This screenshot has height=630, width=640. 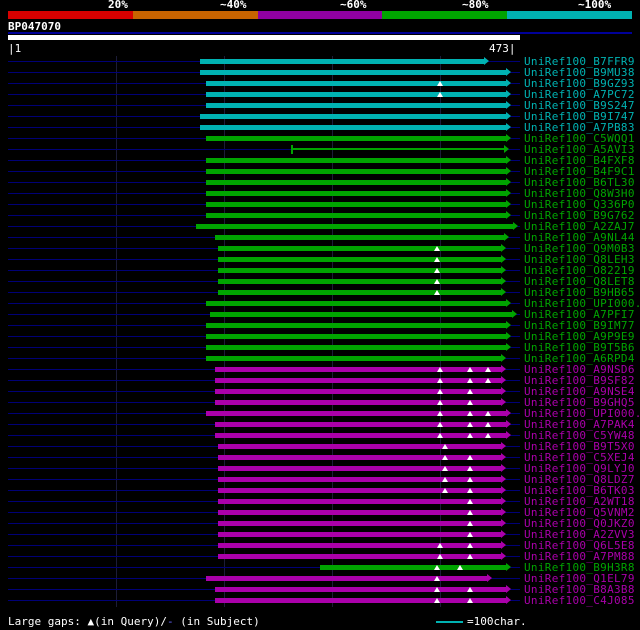 What do you see at coordinates (497, 621) in the screenshot?
I see `scale-100char-label: =100char.` at bounding box center [497, 621].